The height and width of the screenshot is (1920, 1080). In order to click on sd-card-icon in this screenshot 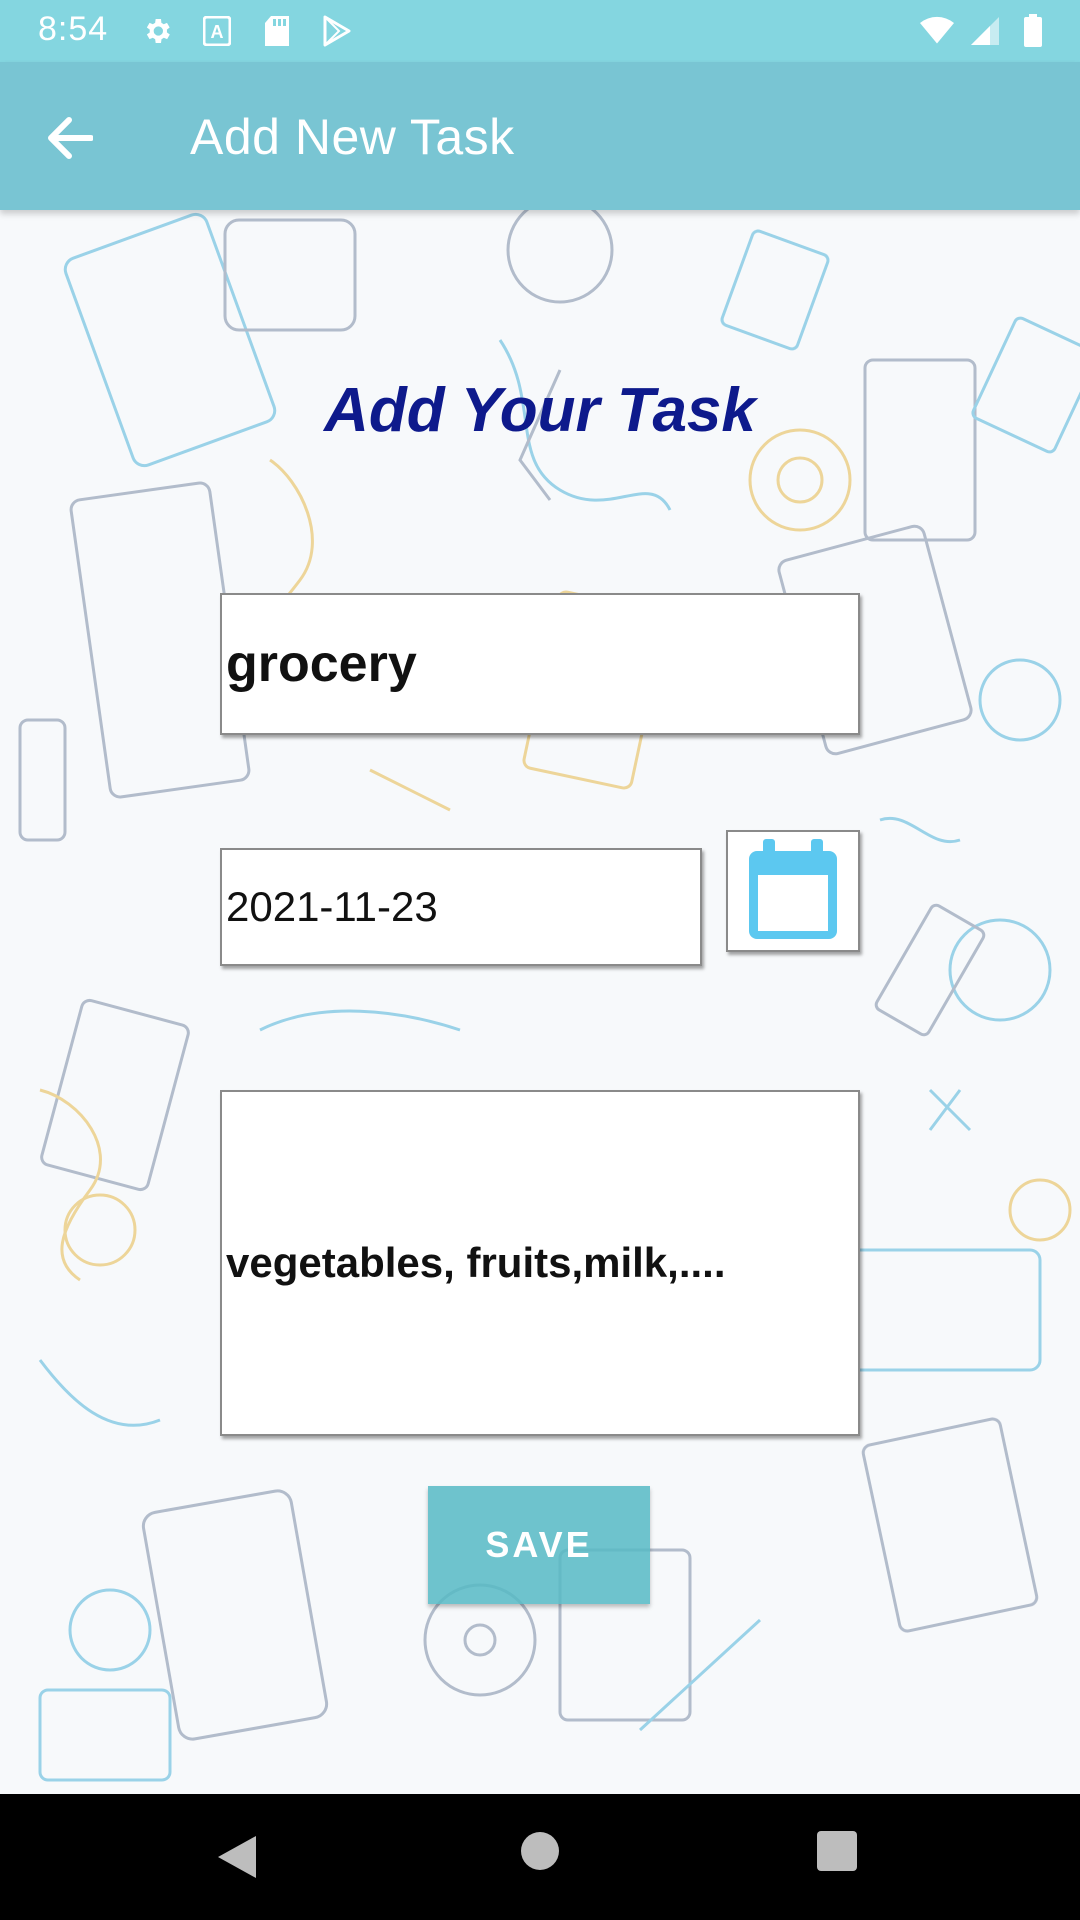, I will do `click(277, 31)`.